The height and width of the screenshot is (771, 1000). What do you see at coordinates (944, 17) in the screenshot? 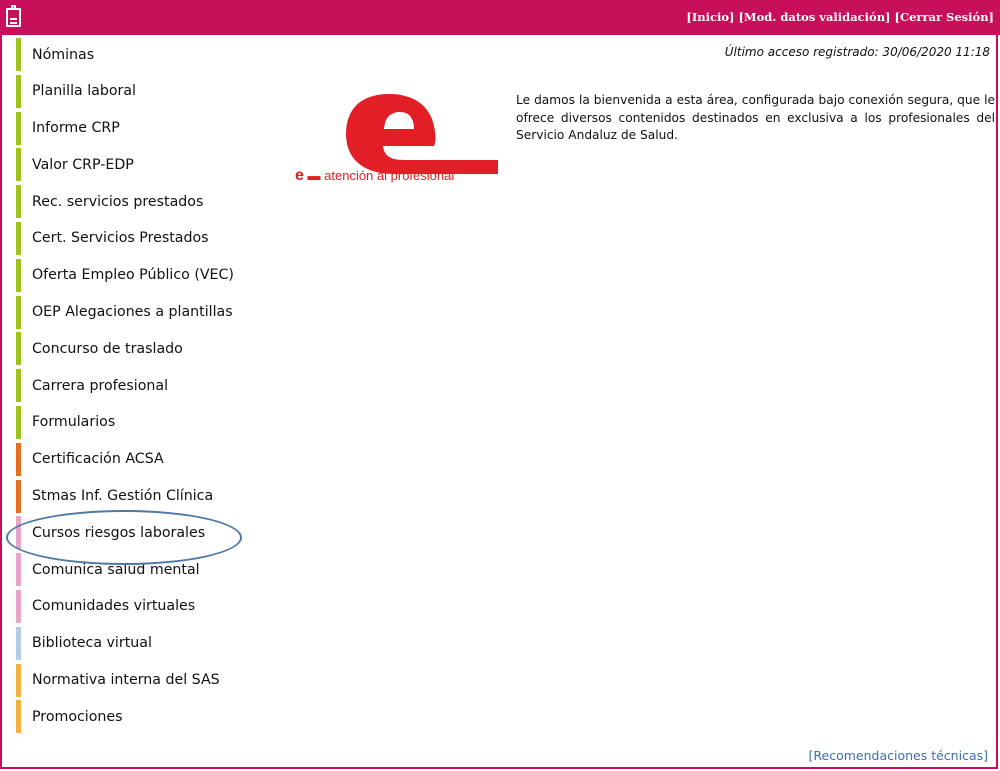
I see `logout-link: [Cerrar Sesión]` at bounding box center [944, 17].